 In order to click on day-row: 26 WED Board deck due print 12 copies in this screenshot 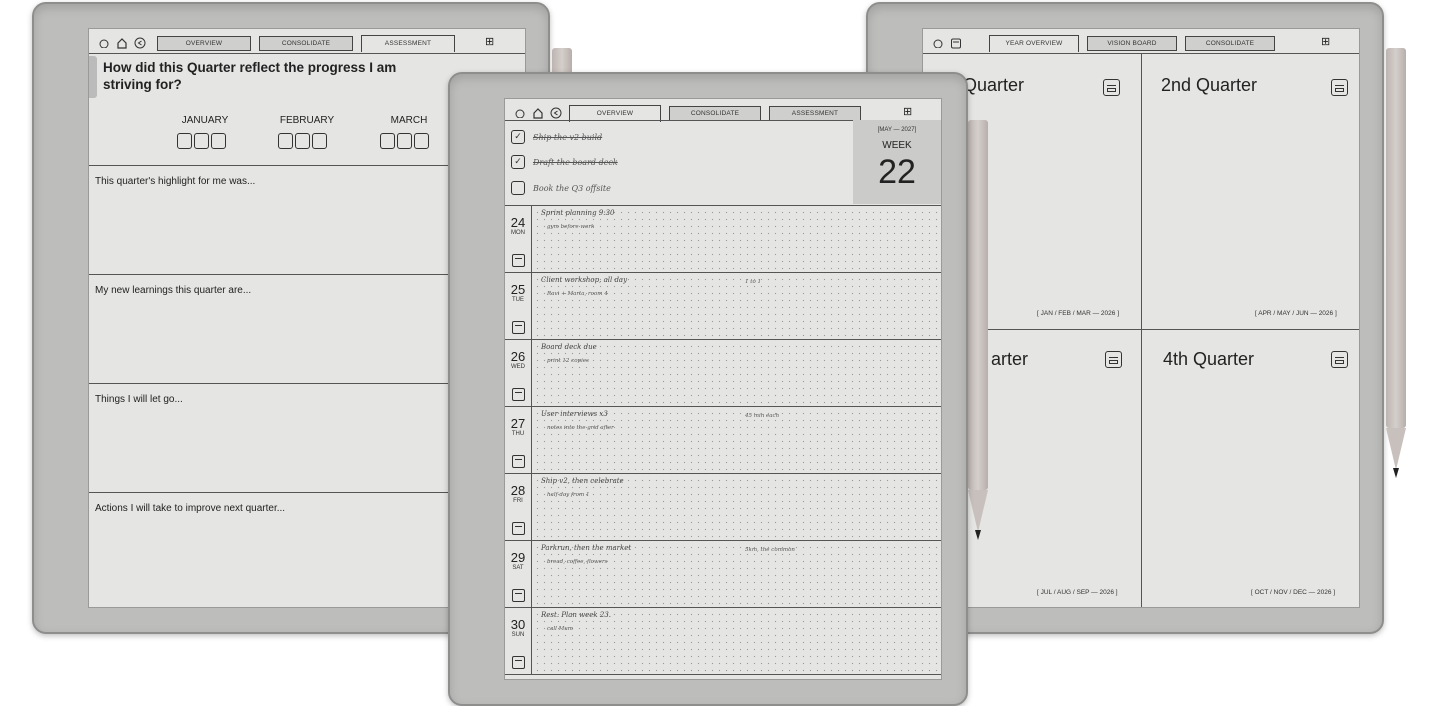, I will do `click(723, 373)`.